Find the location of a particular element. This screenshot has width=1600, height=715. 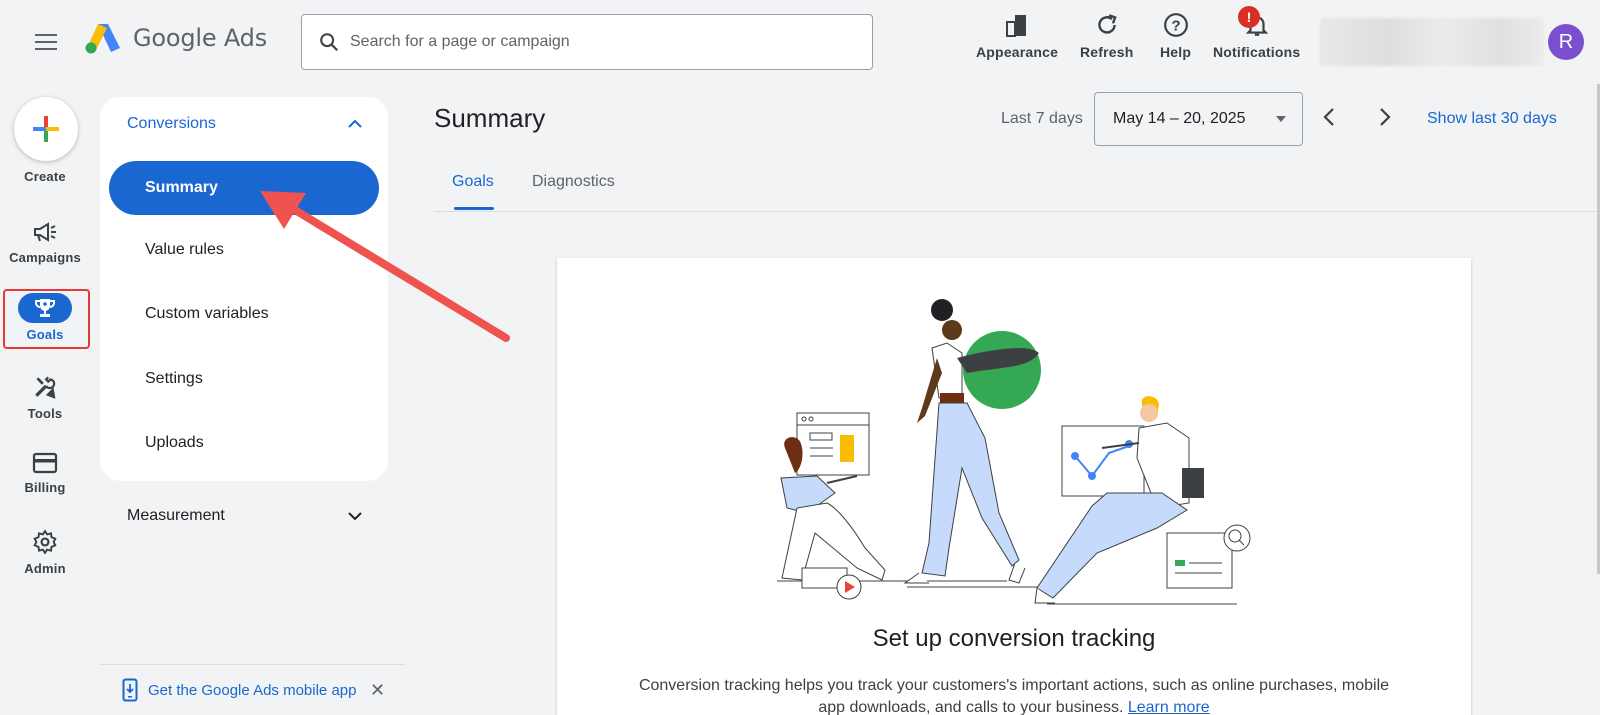

search-icon is located at coordinates (329, 42).